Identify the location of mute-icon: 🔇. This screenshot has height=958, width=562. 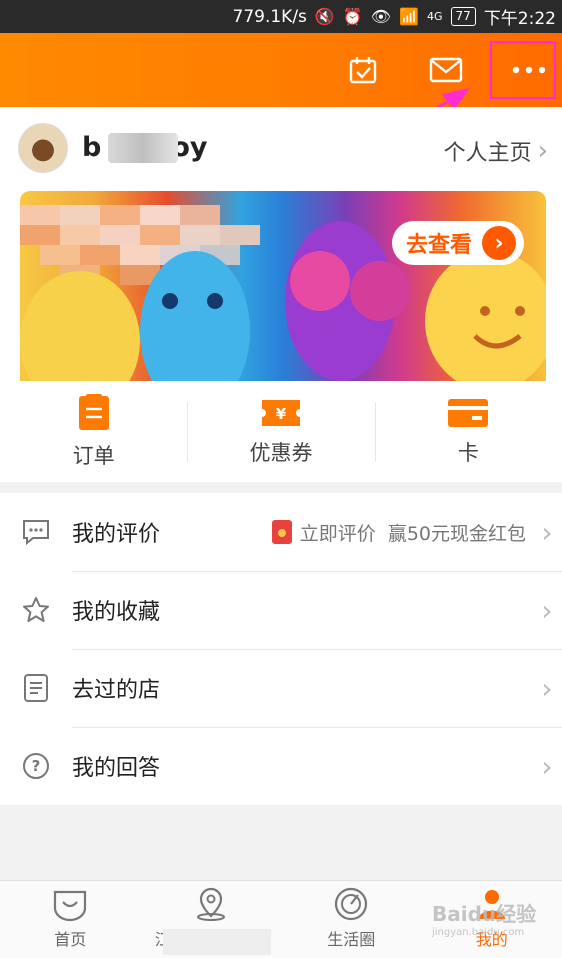
(324, 16).